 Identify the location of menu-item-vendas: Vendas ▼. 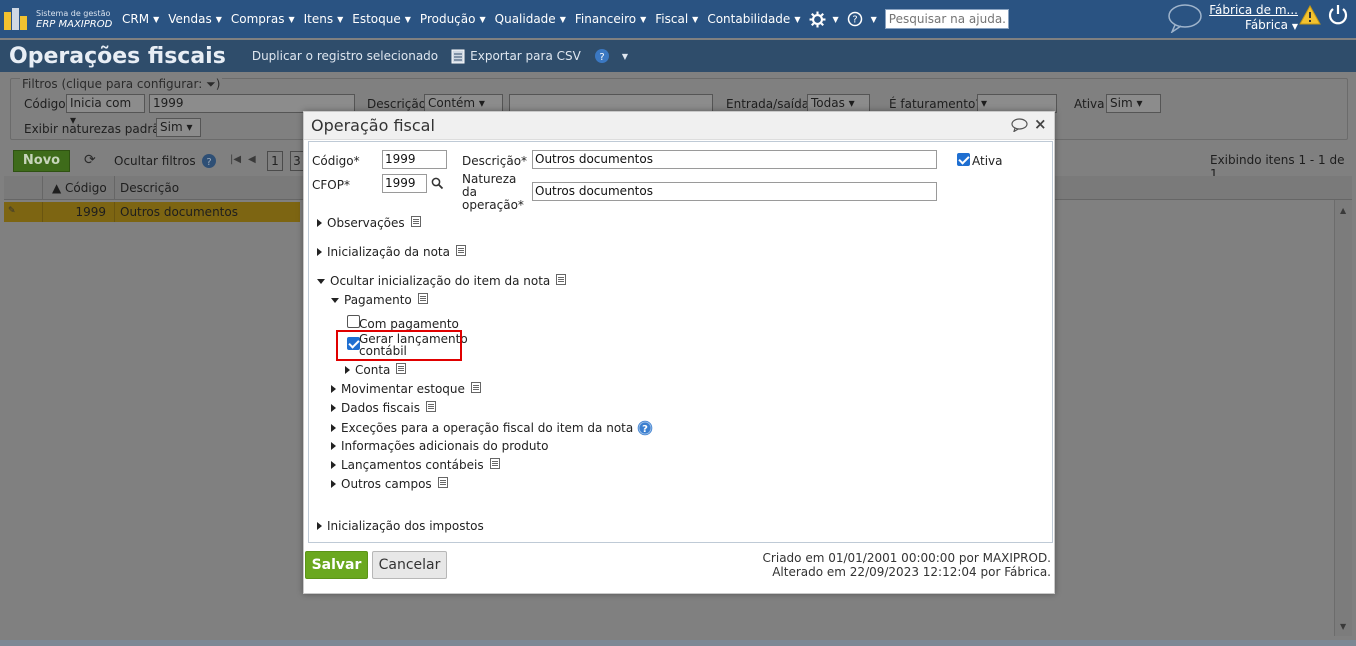
(195, 19).